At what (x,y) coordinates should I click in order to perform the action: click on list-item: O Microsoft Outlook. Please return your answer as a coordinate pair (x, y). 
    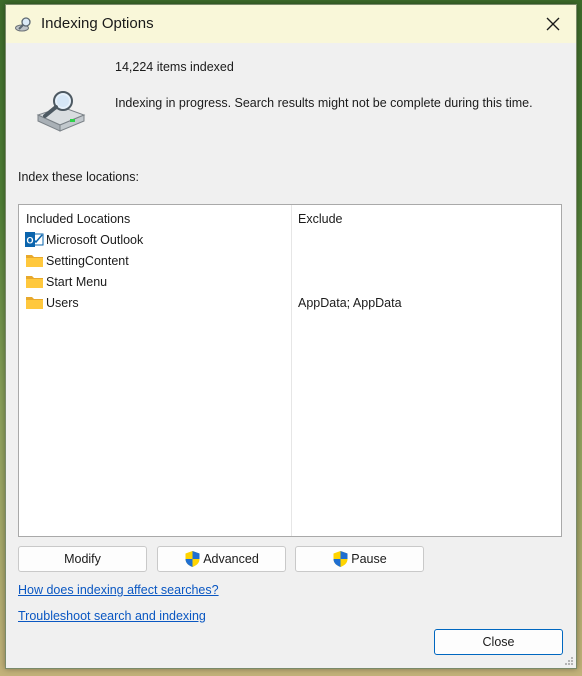
    Looking at the image, I should click on (290, 240).